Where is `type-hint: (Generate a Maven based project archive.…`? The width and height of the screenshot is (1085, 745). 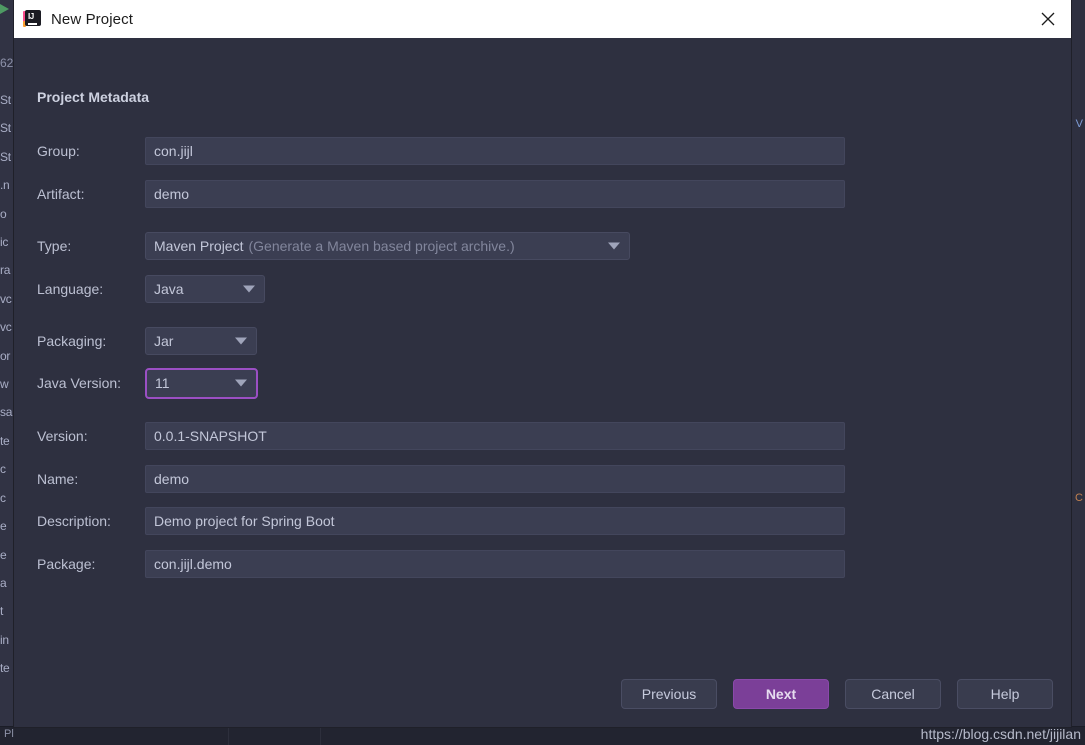 type-hint: (Generate a Maven based project archive.… is located at coordinates (381, 246).